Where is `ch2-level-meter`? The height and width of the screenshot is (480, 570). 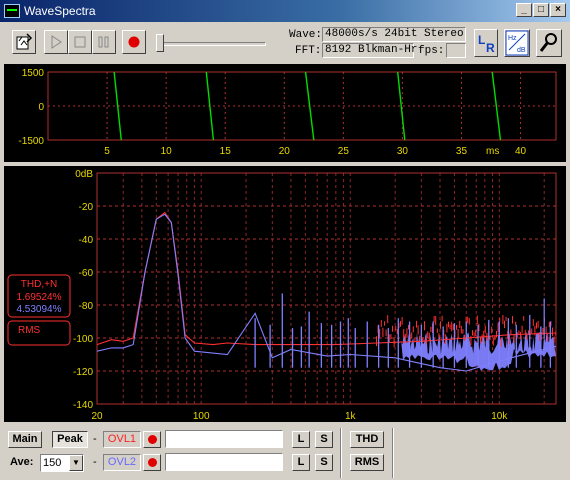
ch2-level-meter is located at coordinates (224, 462).